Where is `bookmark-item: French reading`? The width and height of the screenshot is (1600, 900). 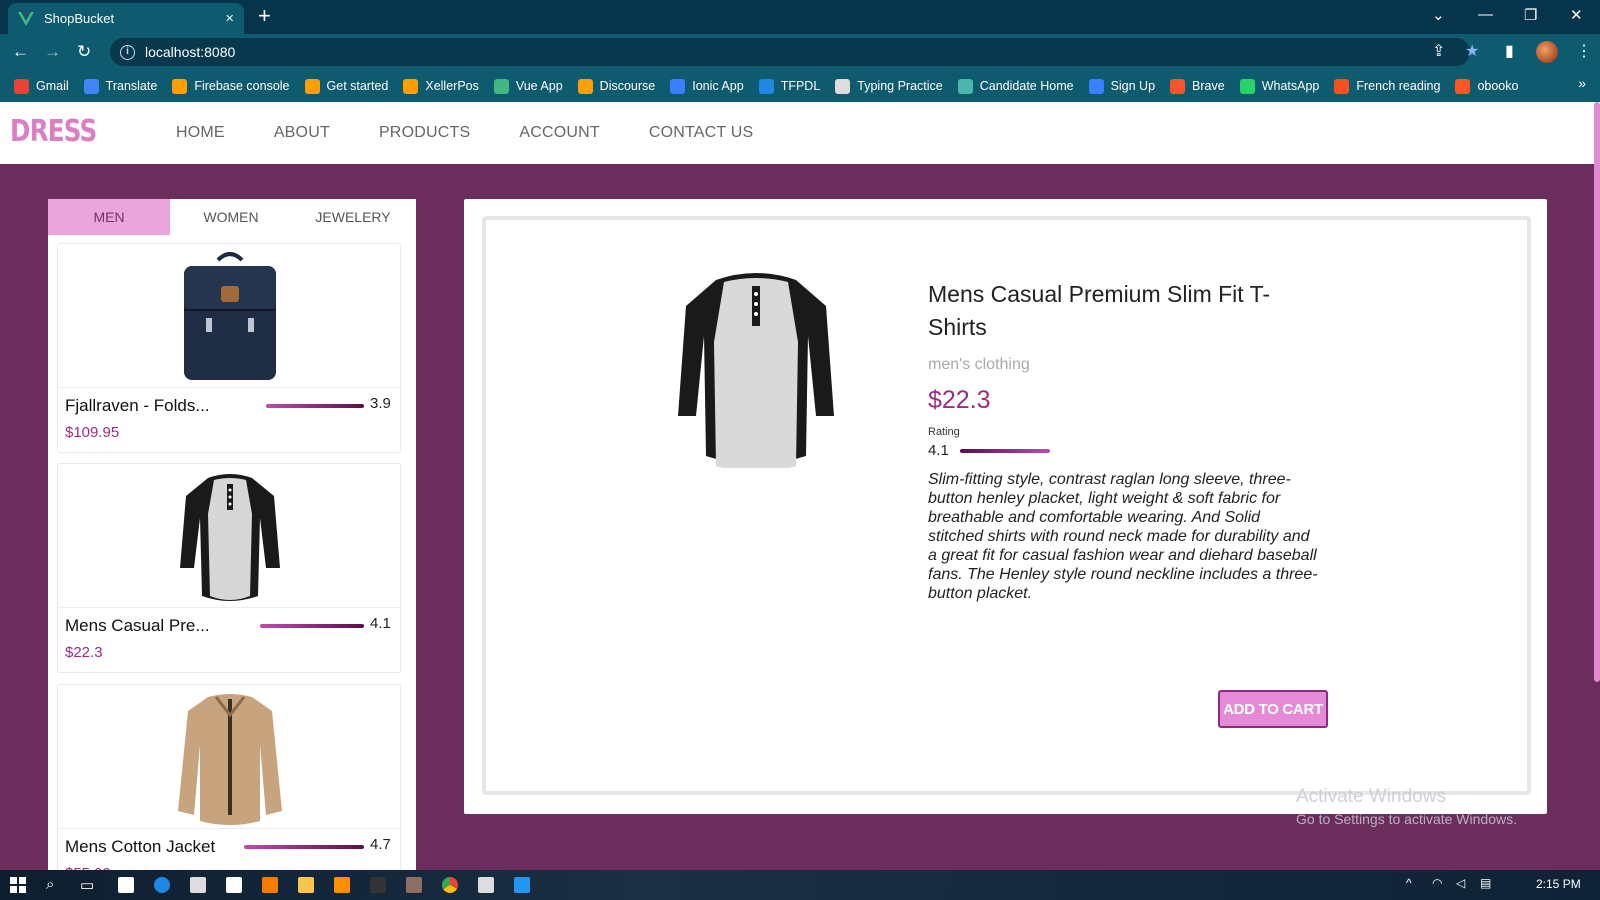 bookmark-item: French reading is located at coordinates (1387, 86).